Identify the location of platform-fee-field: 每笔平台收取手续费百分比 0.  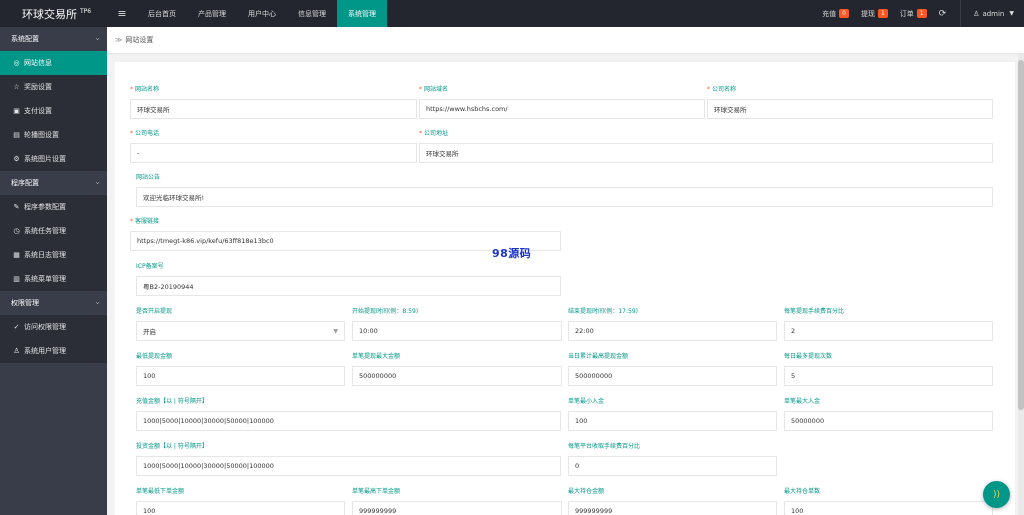
(672, 458).